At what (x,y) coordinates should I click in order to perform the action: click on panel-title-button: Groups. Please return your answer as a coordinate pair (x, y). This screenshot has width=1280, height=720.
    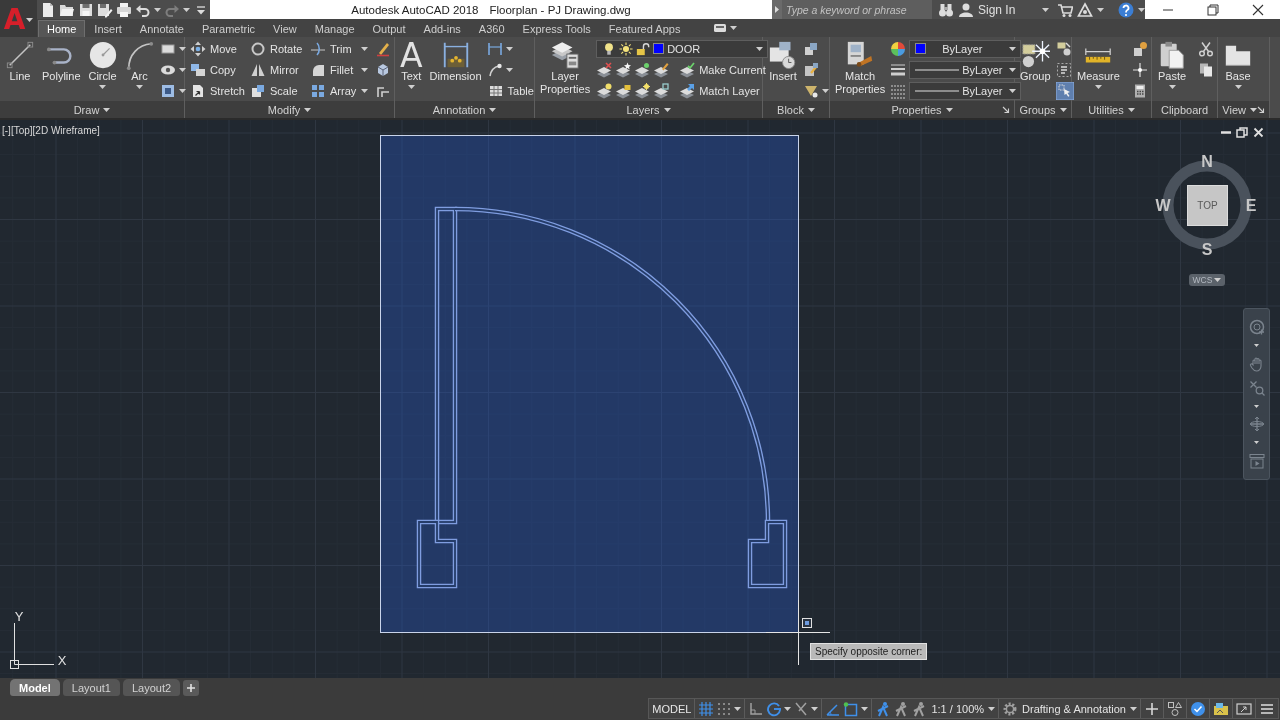
    Looking at the image, I should click on (1043, 109).